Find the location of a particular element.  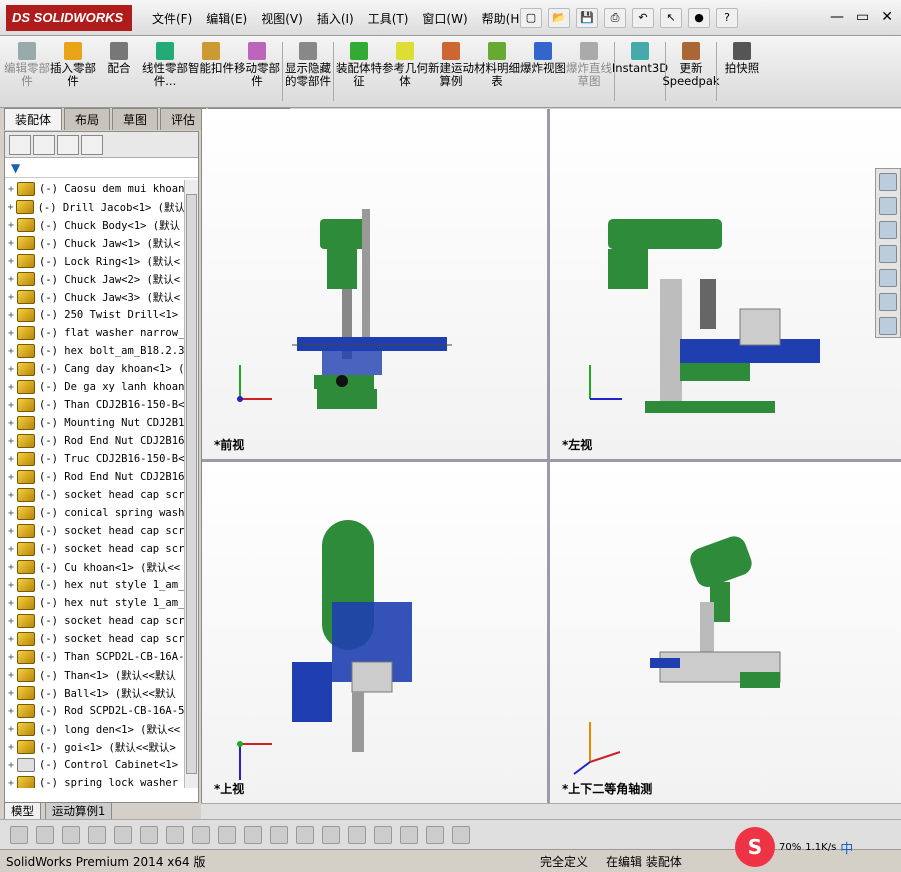

toolbar-button: Instant3D is located at coordinates (640, 71).